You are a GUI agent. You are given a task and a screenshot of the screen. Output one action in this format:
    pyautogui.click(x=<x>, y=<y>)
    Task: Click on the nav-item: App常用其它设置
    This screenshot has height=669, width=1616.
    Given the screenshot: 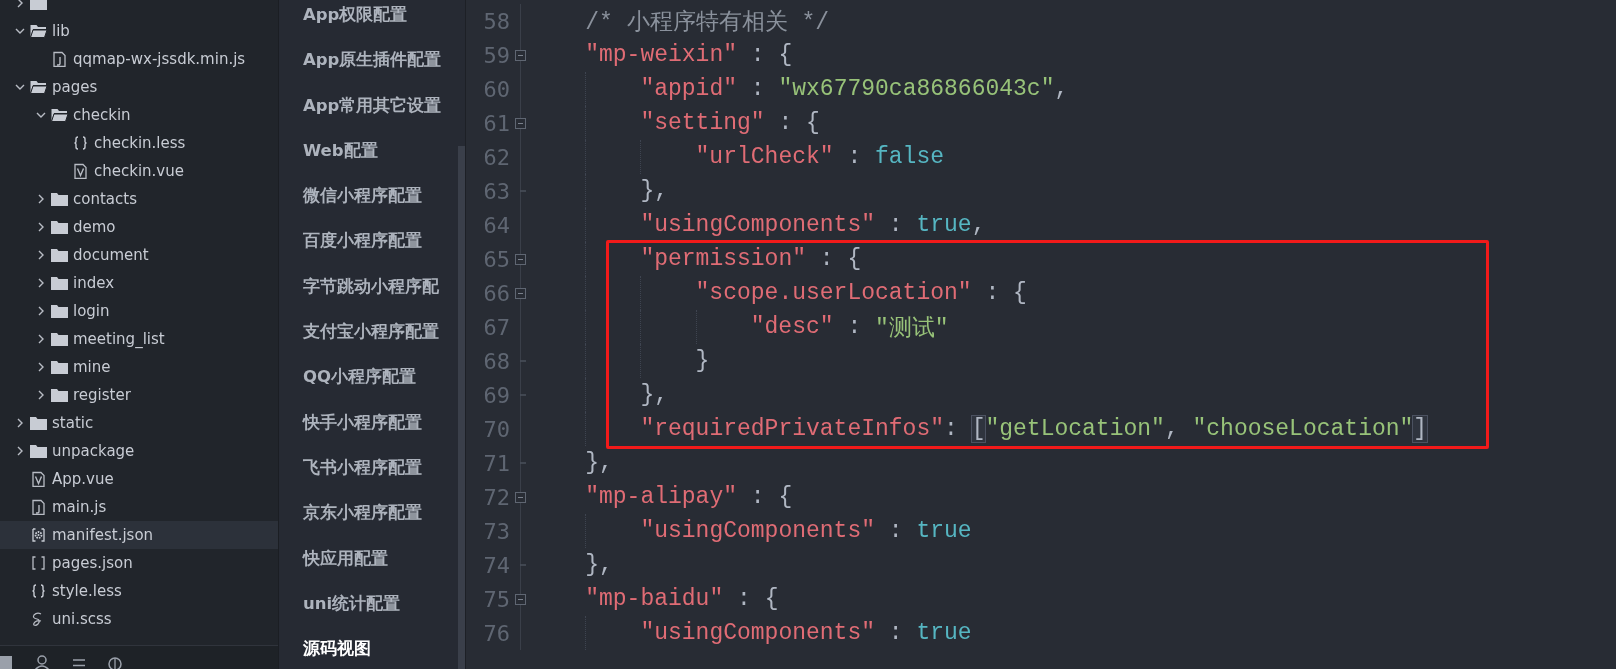 What is the action you would take?
    pyautogui.click(x=372, y=117)
    